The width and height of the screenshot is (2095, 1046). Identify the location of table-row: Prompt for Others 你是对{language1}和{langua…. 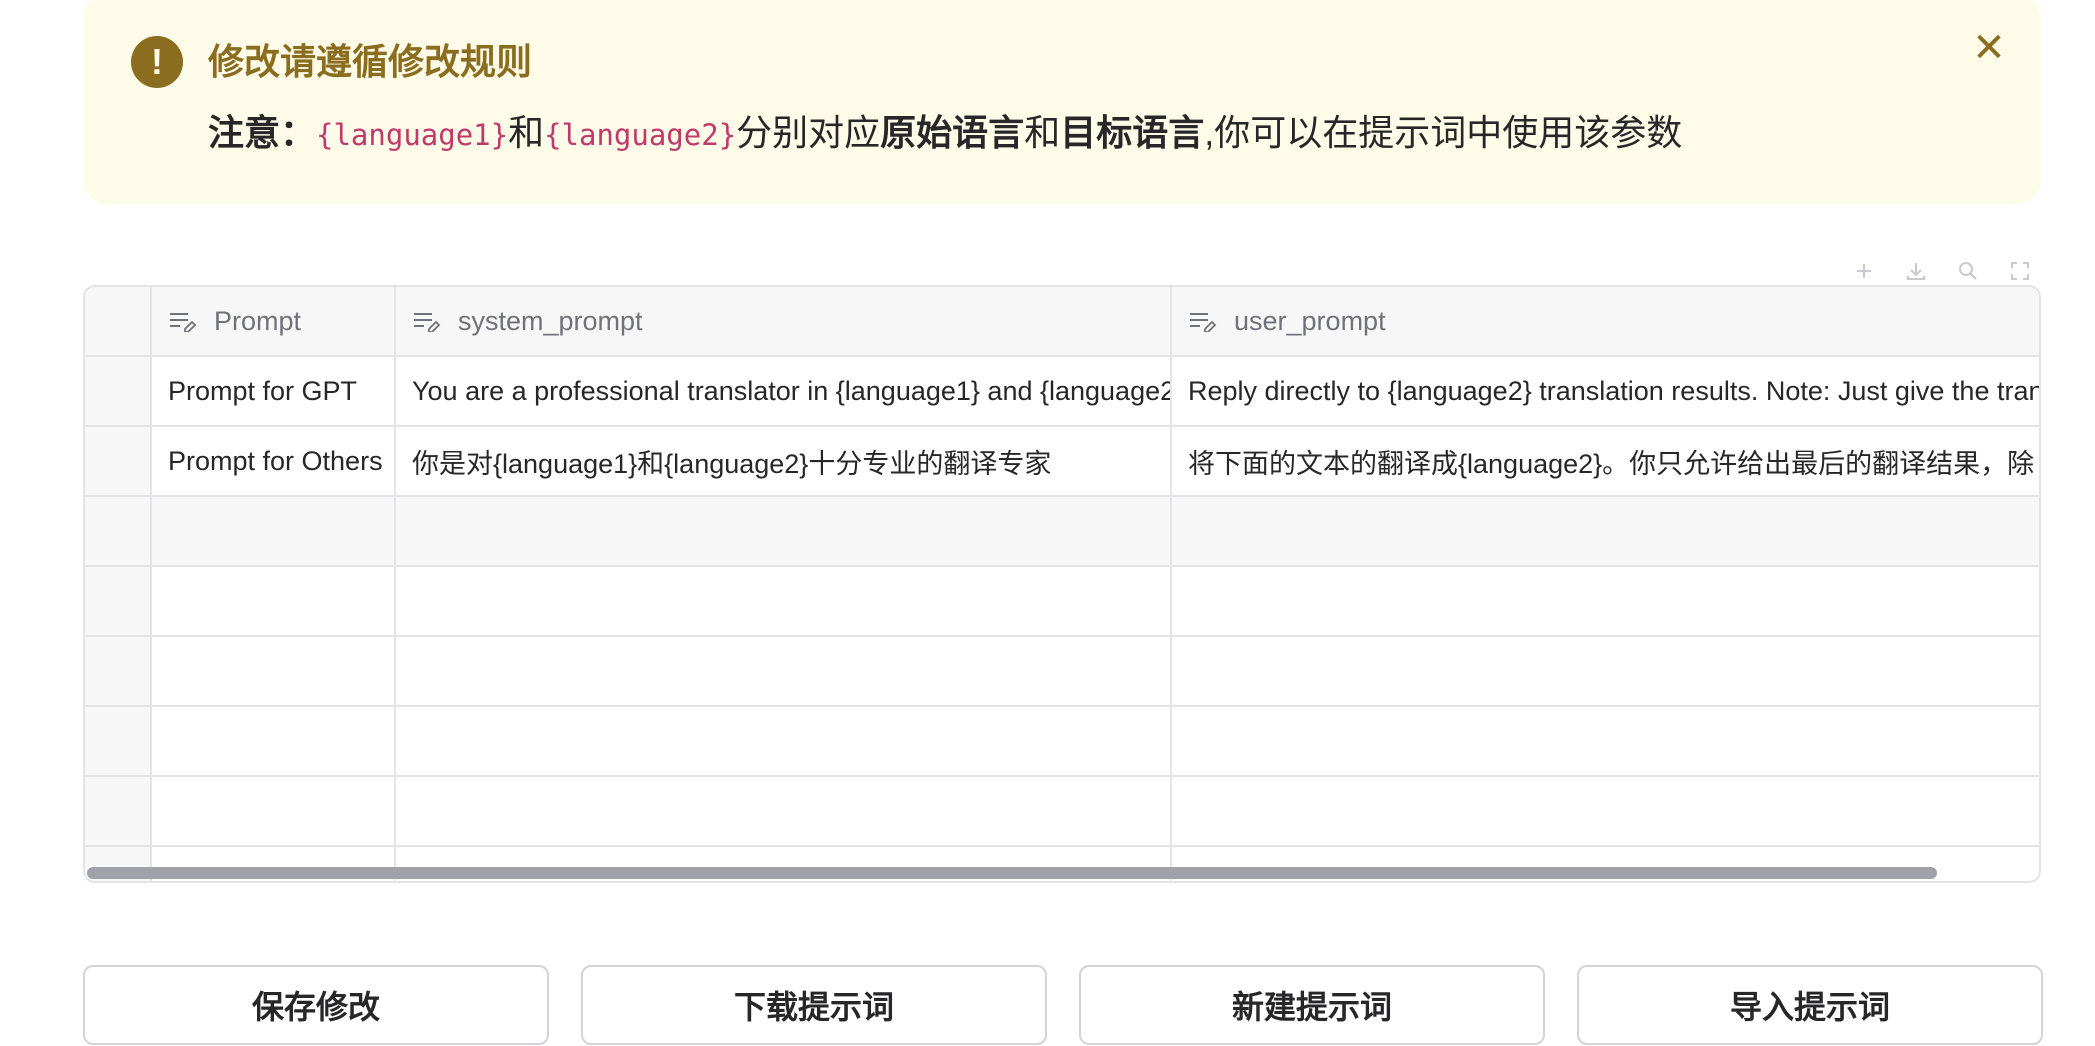
(1062, 462).